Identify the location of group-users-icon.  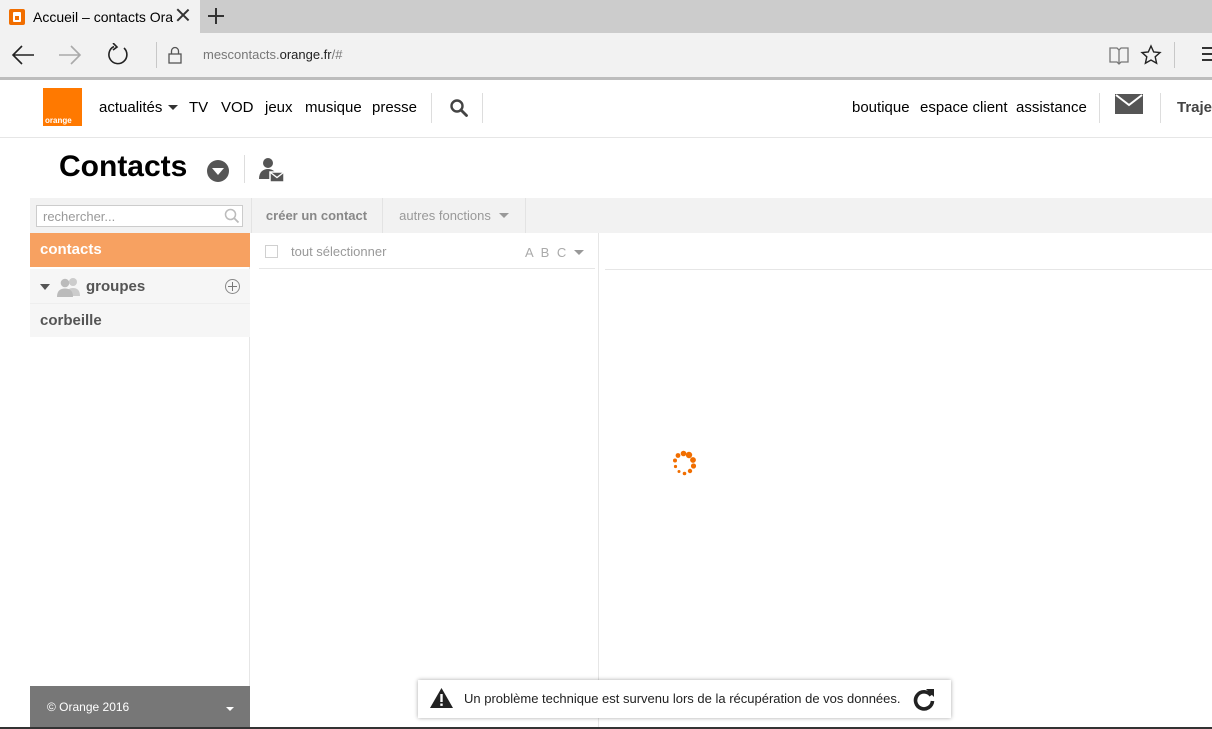
(69, 287).